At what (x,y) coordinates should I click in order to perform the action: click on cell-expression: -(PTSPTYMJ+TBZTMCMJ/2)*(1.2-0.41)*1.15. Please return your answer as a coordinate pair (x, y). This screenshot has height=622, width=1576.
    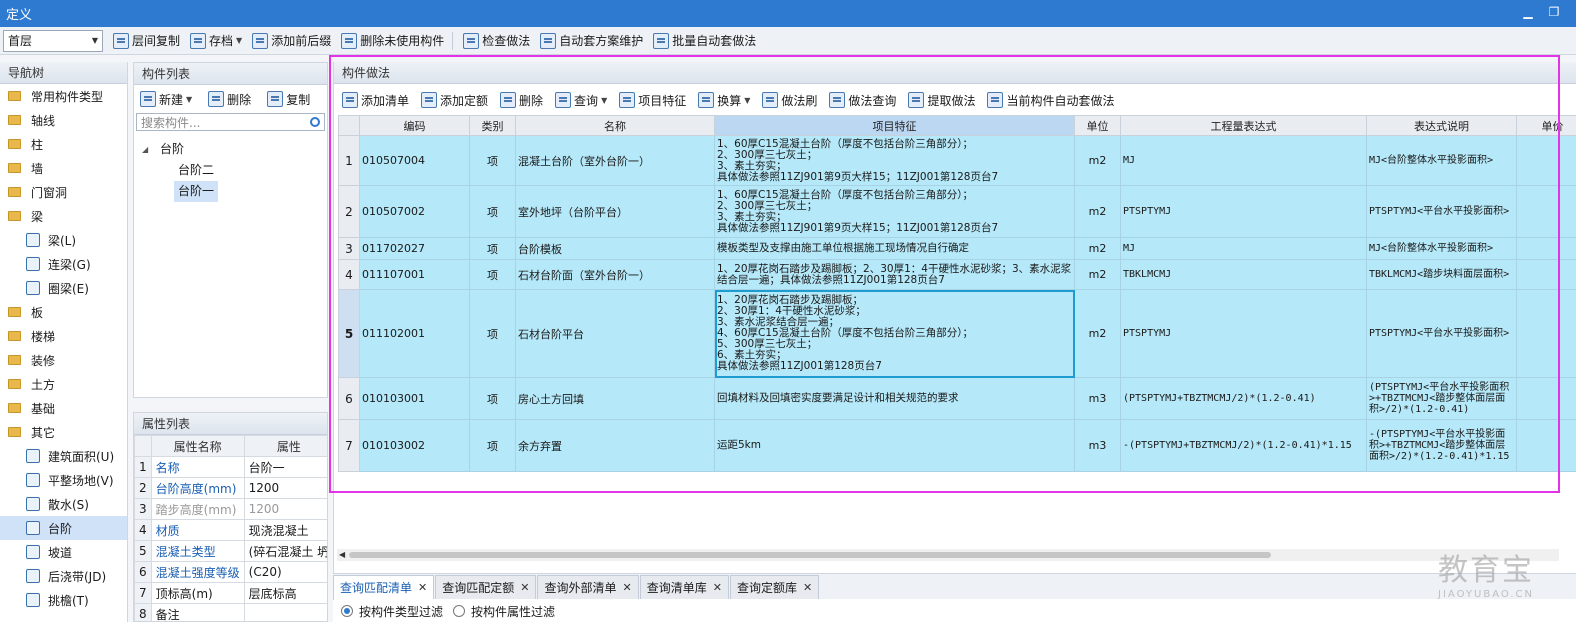
    Looking at the image, I should click on (1243, 445).